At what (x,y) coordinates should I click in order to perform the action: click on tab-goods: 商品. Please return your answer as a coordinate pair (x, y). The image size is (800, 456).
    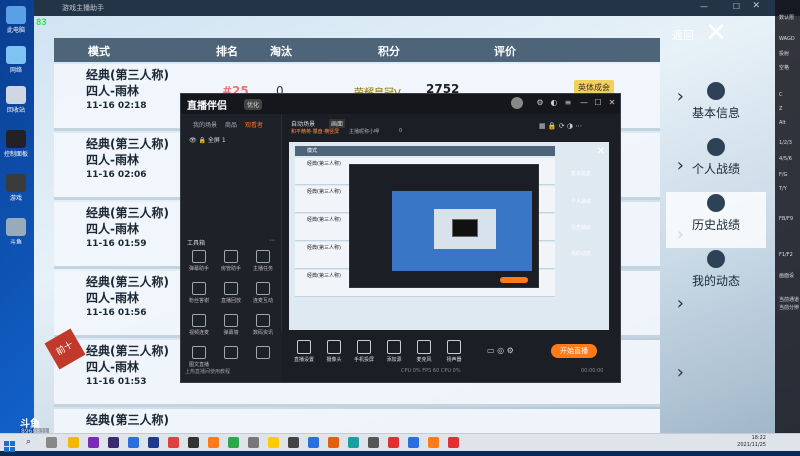
    Looking at the image, I should click on (231, 124).